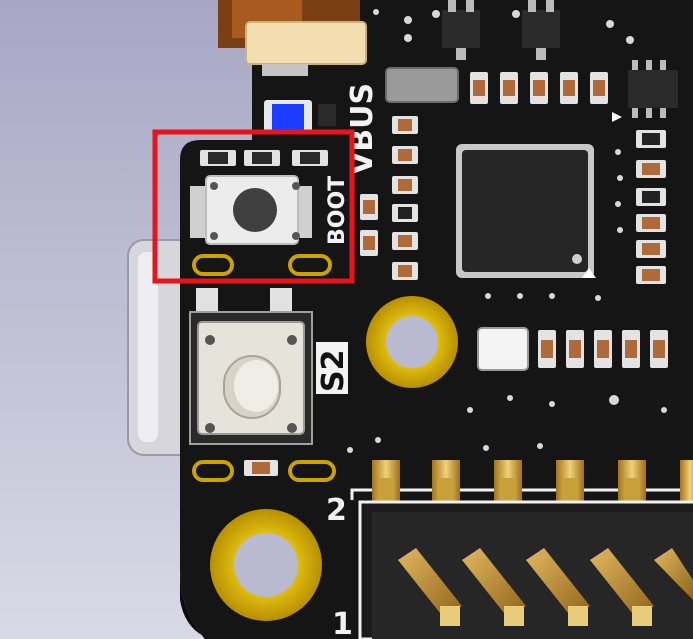  What do you see at coordinates (526, 211) in the screenshot?
I see `microcontroller` at bounding box center [526, 211].